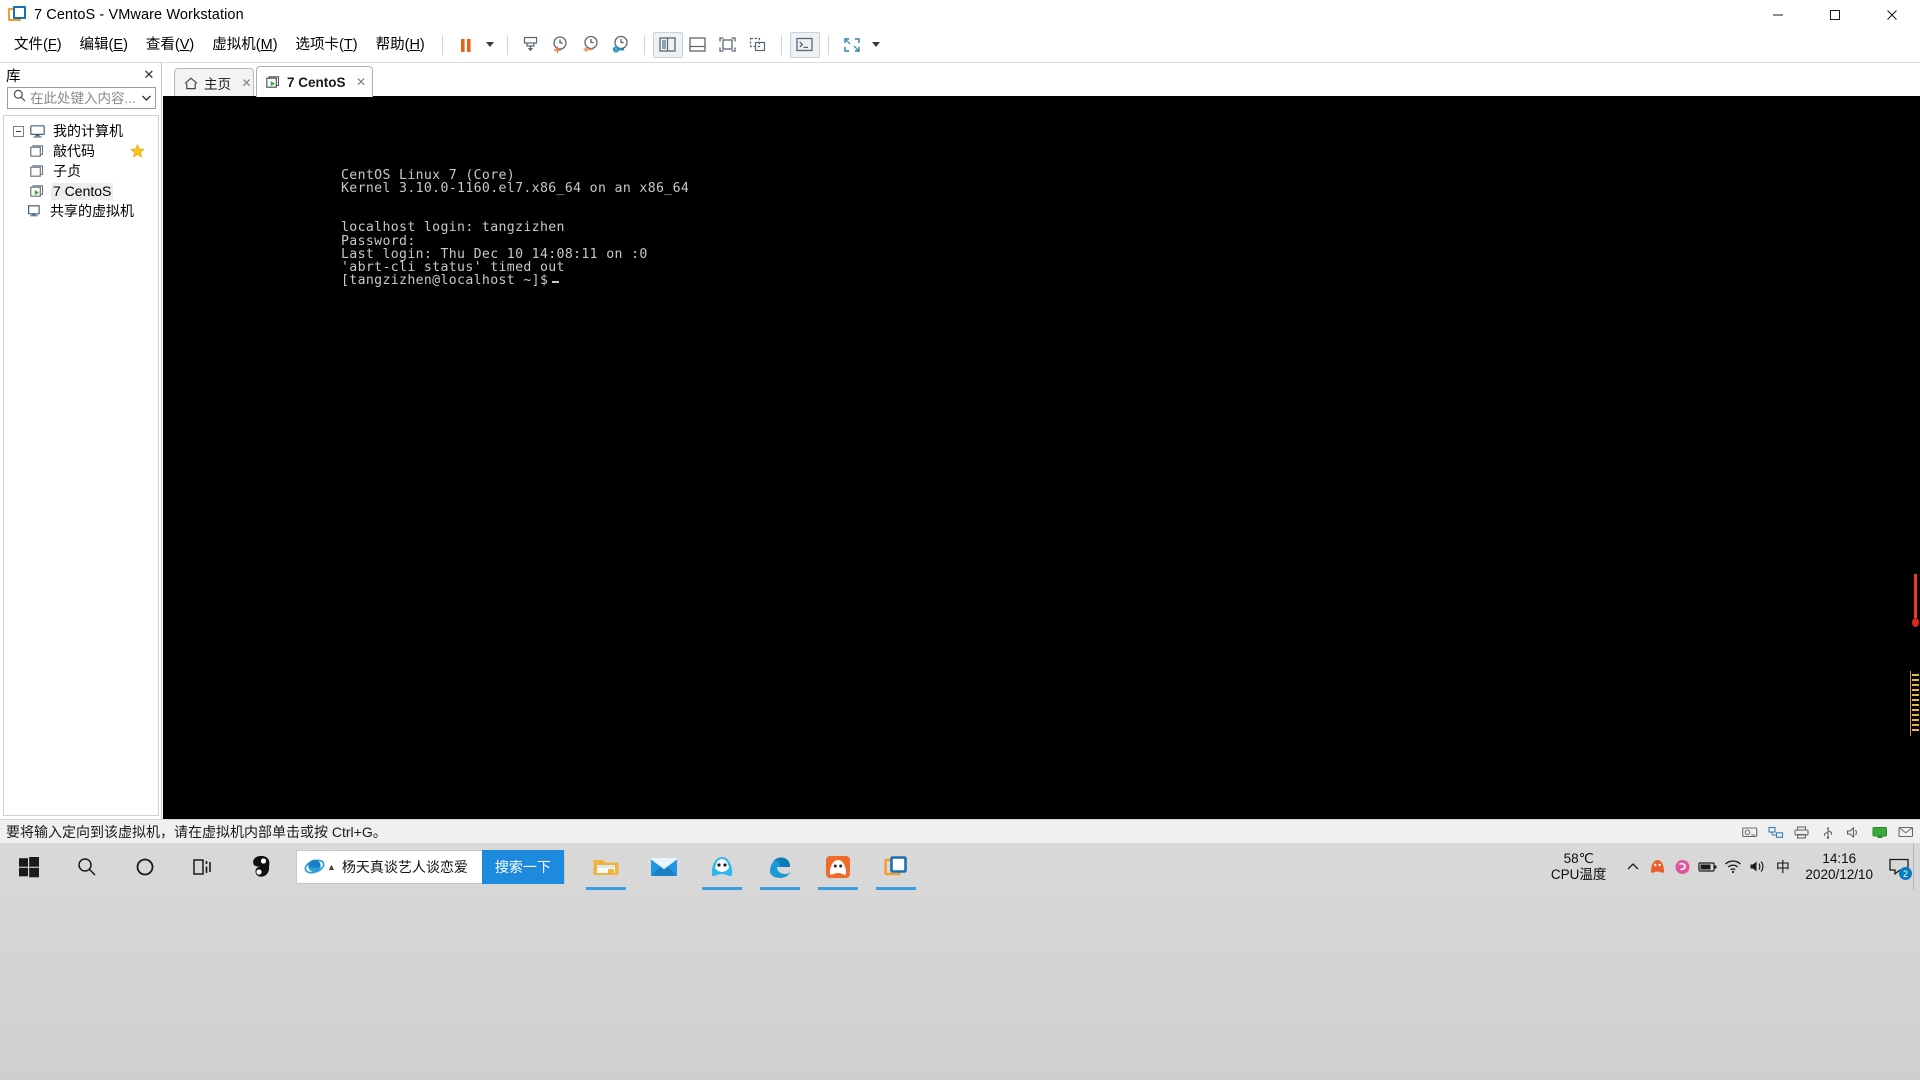 This screenshot has height=1080, width=1920. I want to click on menu-file: 文件(F), so click(38, 45).